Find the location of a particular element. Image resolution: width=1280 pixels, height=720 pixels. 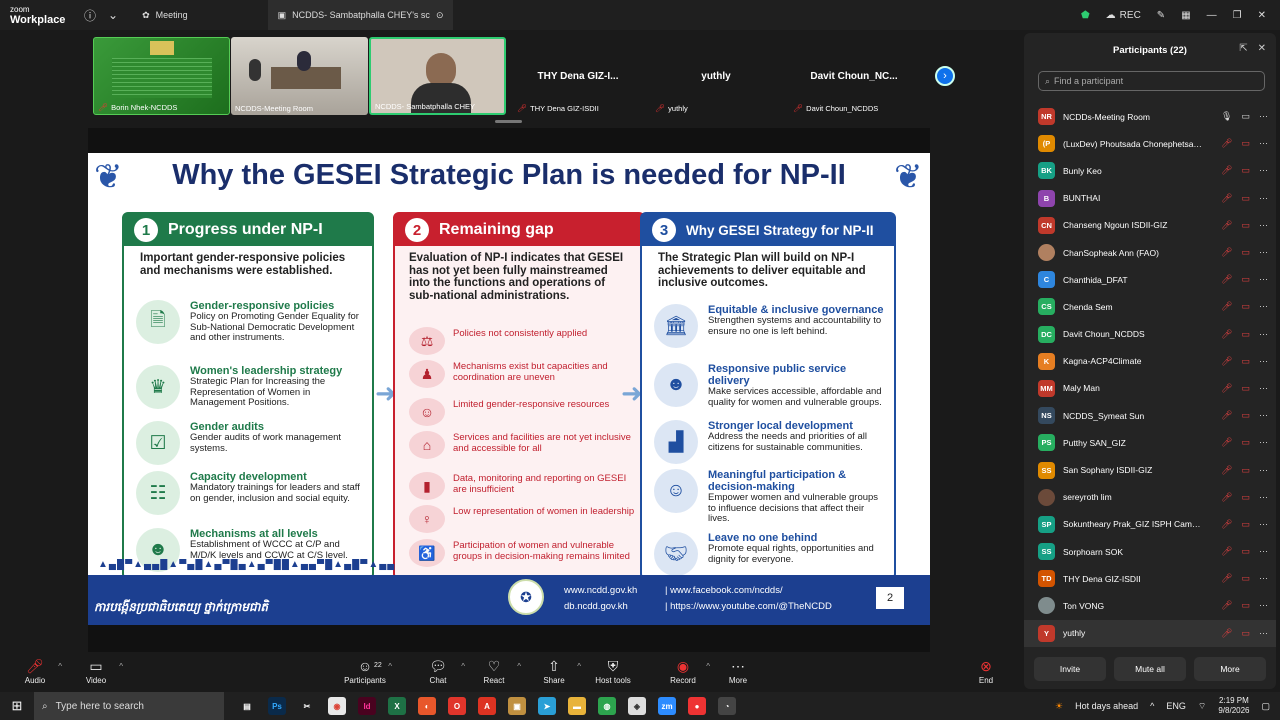

host-tools-button: ⛨ Host tools is located at coordinates (613, 670).